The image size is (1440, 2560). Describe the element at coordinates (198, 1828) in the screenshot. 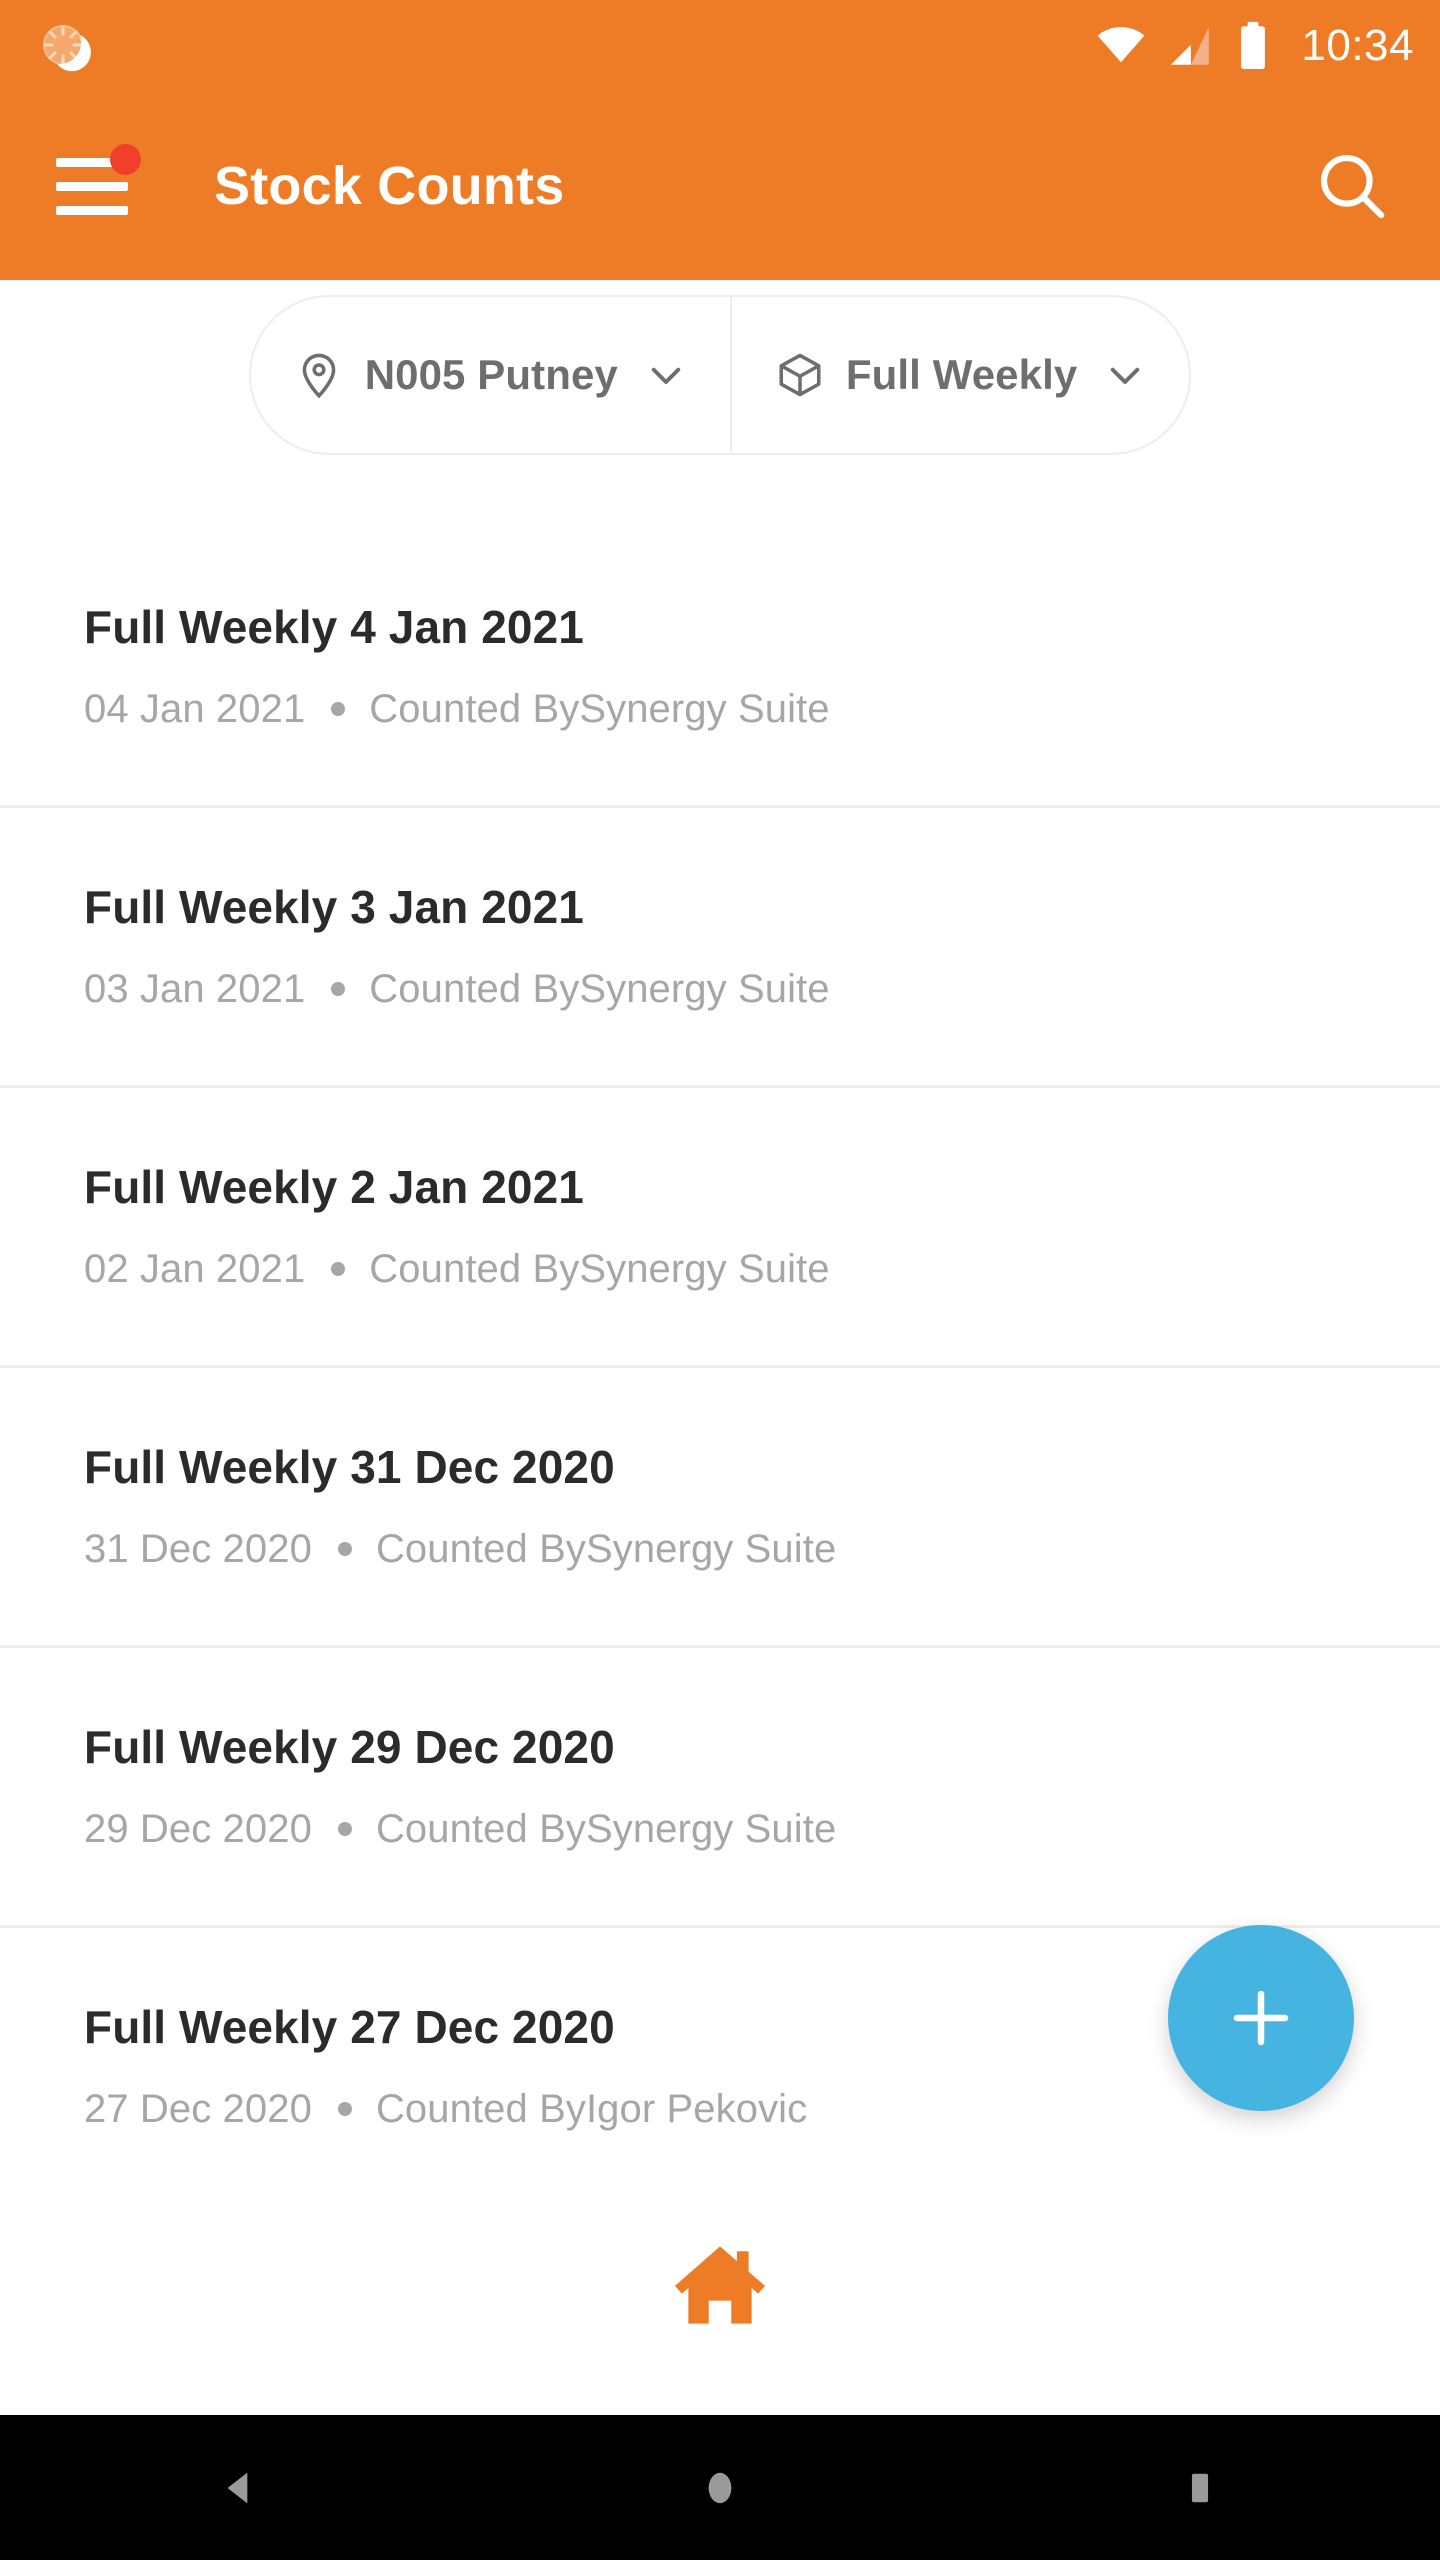

I see `row-date: 29 Dec 2020` at that location.